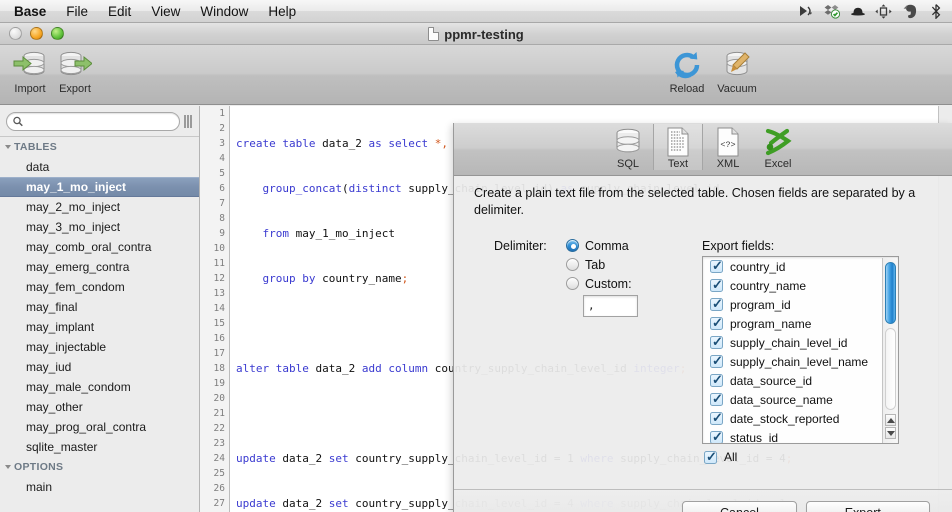 The width and height of the screenshot is (952, 512). I want to click on custom-delimiter-input: ,, so click(610, 306).